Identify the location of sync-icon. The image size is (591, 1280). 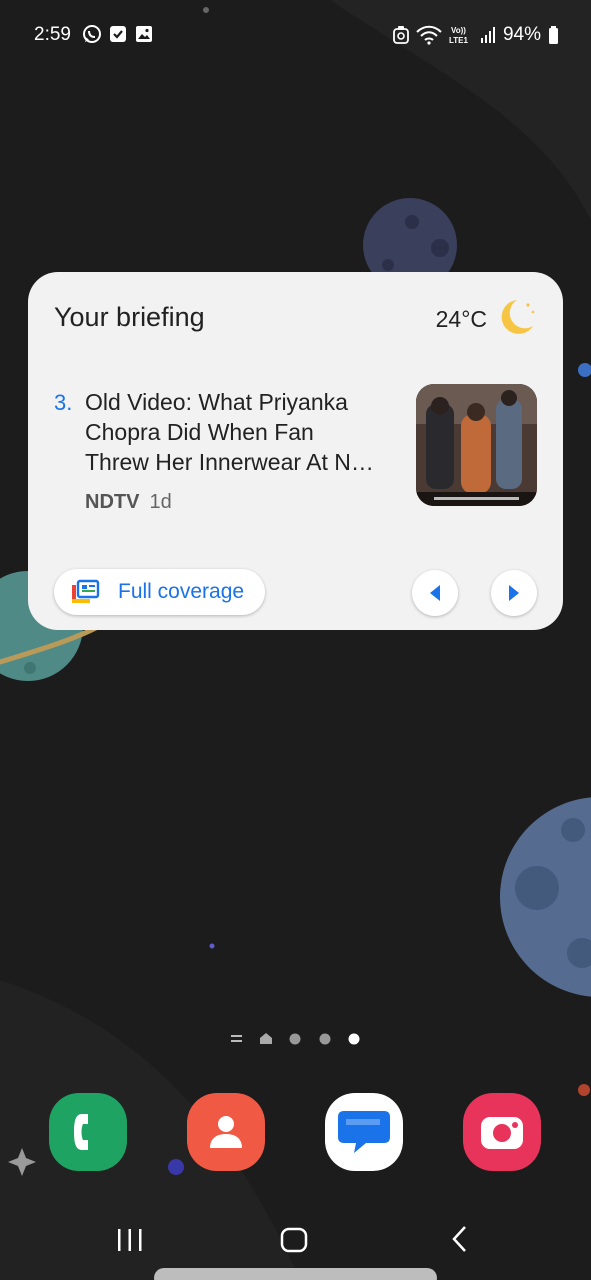
(401, 35).